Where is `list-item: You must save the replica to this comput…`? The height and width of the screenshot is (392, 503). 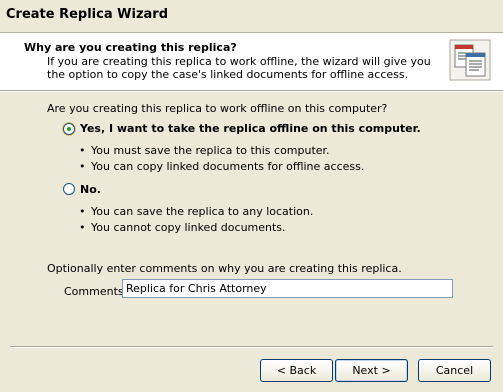
list-item: You must save the replica to this comput… is located at coordinates (204, 150).